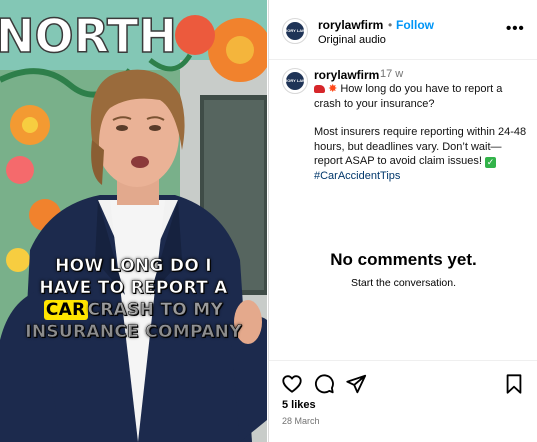  What do you see at coordinates (133, 288) in the screenshot?
I see `caption-line-2: HAVE TO REPORT A` at bounding box center [133, 288].